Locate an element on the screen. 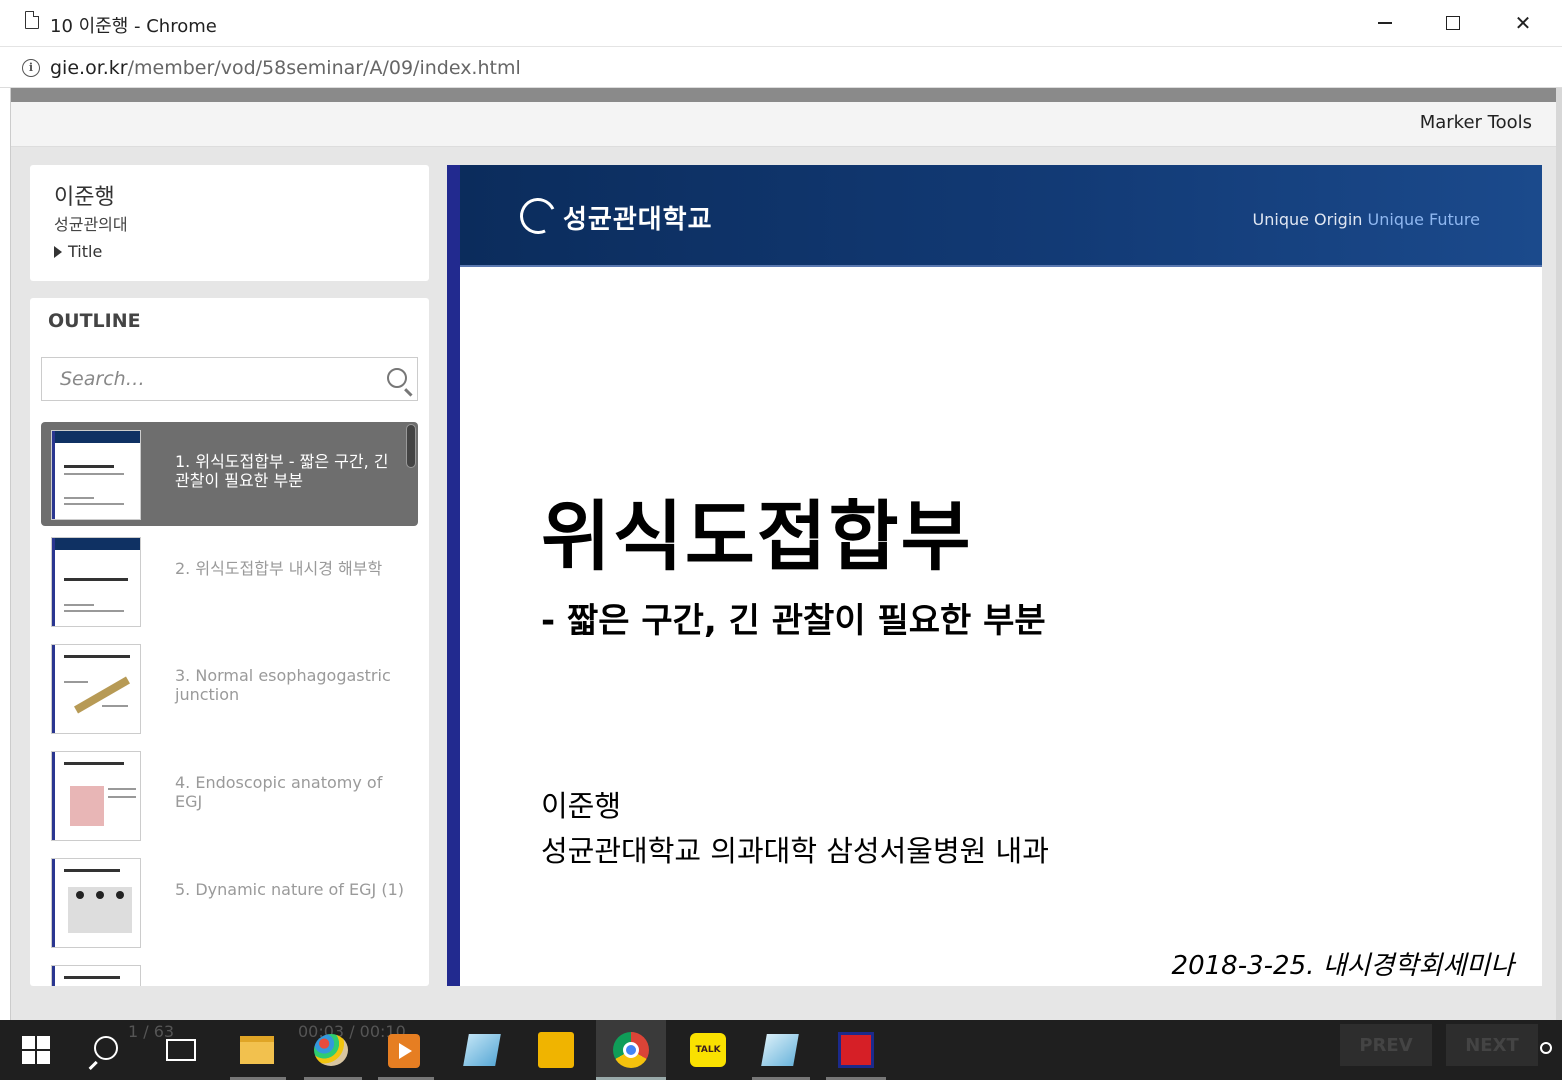 The image size is (1562, 1082). window-edge is located at coordinates (1559, 554).